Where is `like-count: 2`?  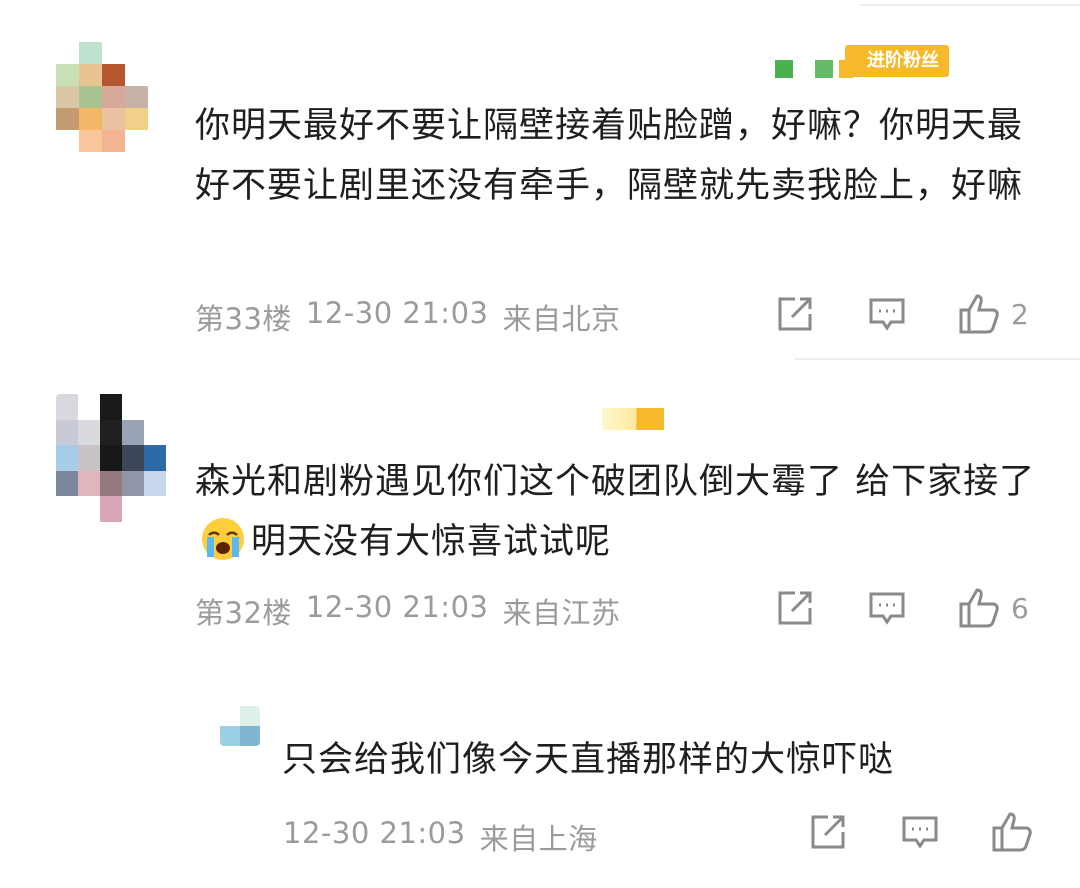 like-count: 2 is located at coordinates (1020, 314).